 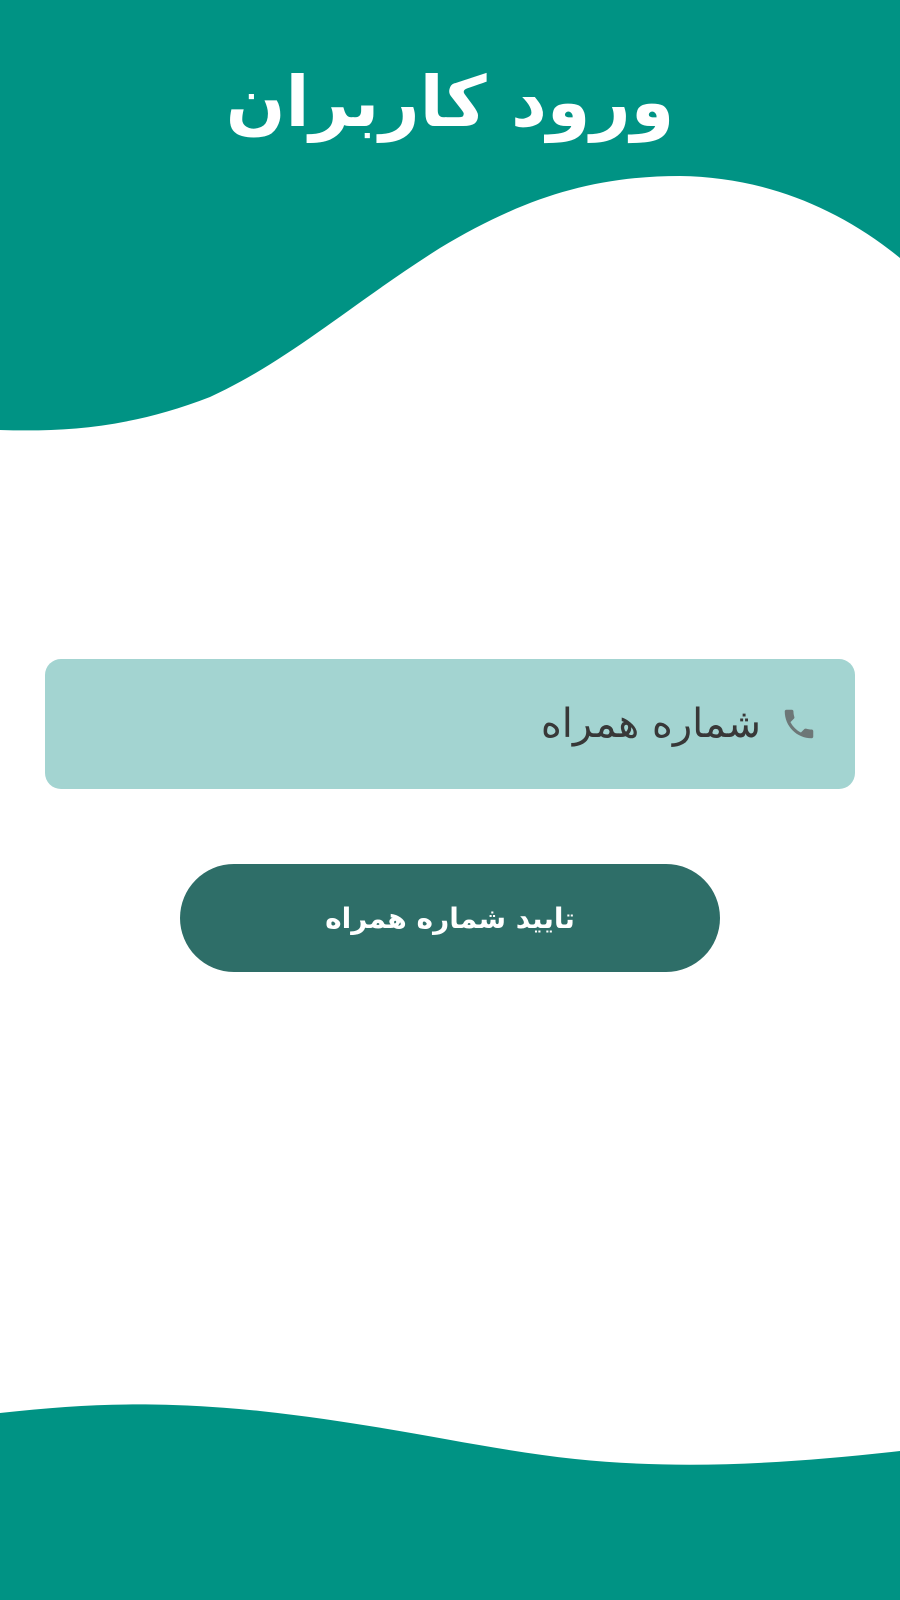 I want to click on confirm-phone-button: تایید شماره همراه, so click(x=450, y=918).